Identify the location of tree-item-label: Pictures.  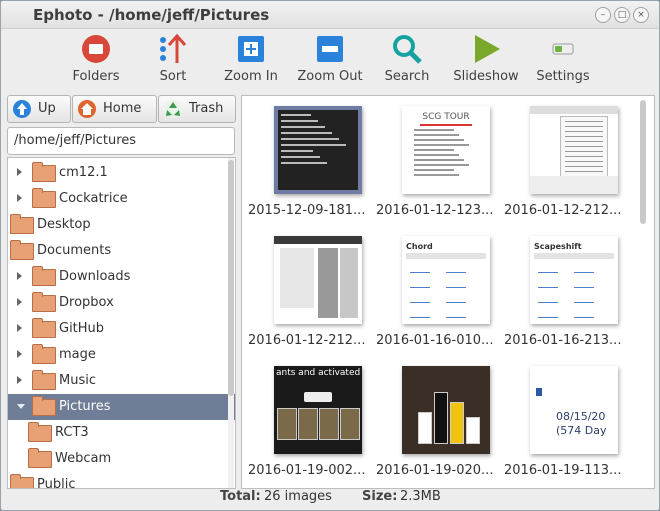
(85, 406).